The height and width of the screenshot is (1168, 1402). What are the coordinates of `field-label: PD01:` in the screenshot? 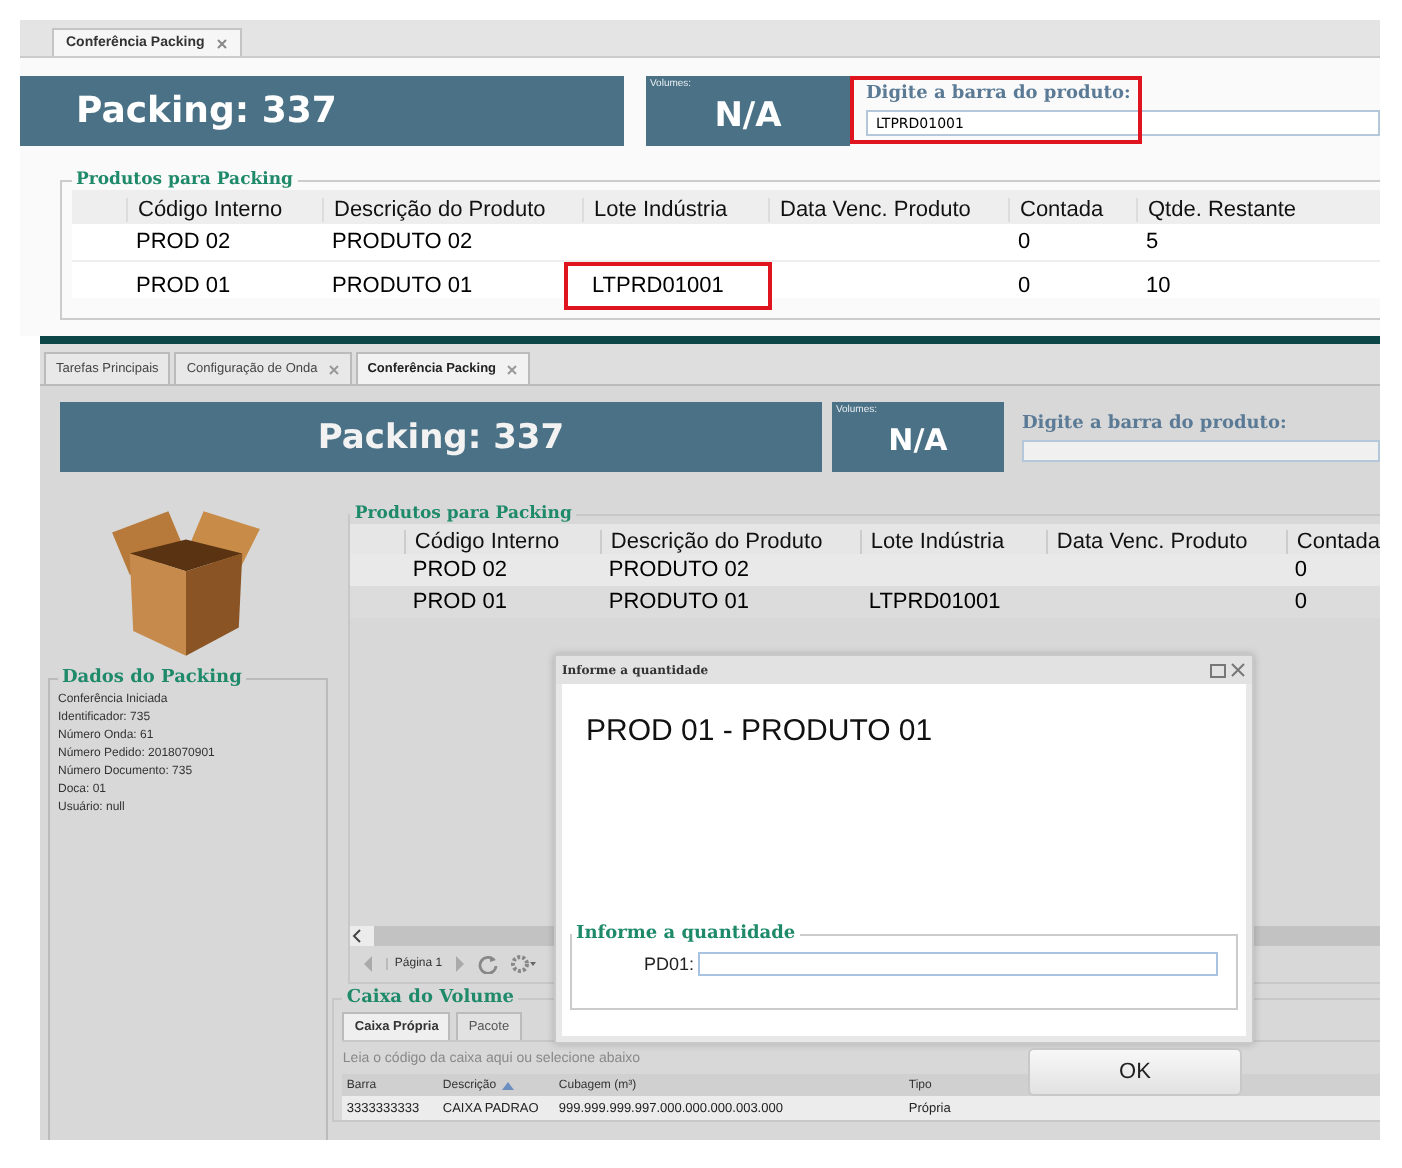 It's located at (669, 964).